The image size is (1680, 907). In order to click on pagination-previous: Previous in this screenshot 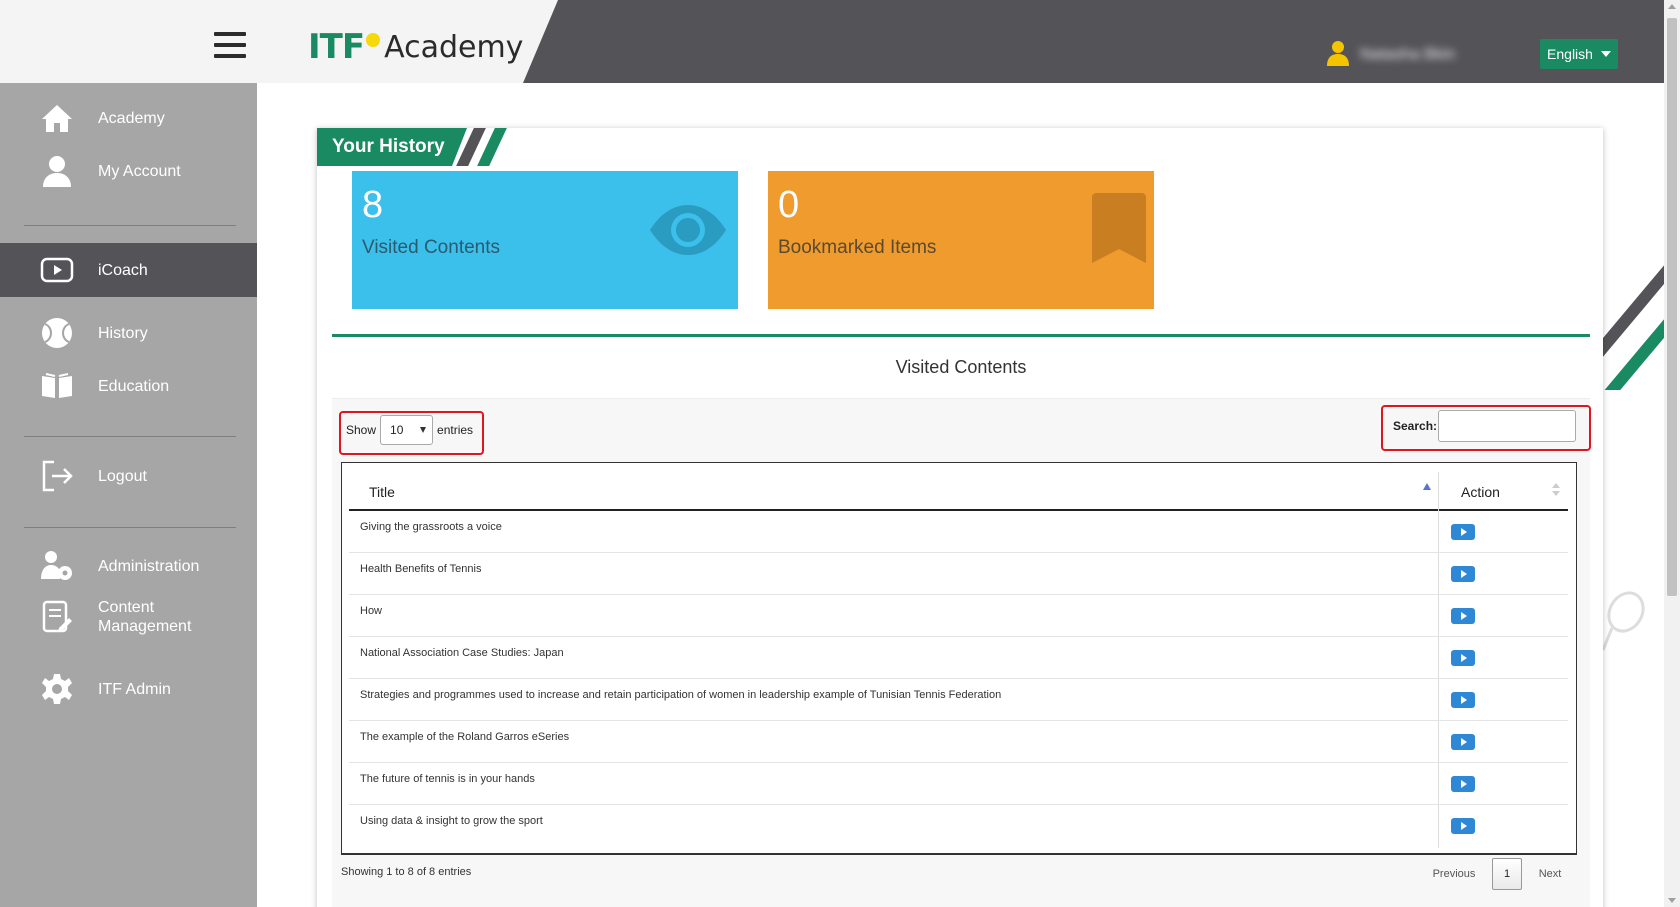, I will do `click(1454, 874)`.